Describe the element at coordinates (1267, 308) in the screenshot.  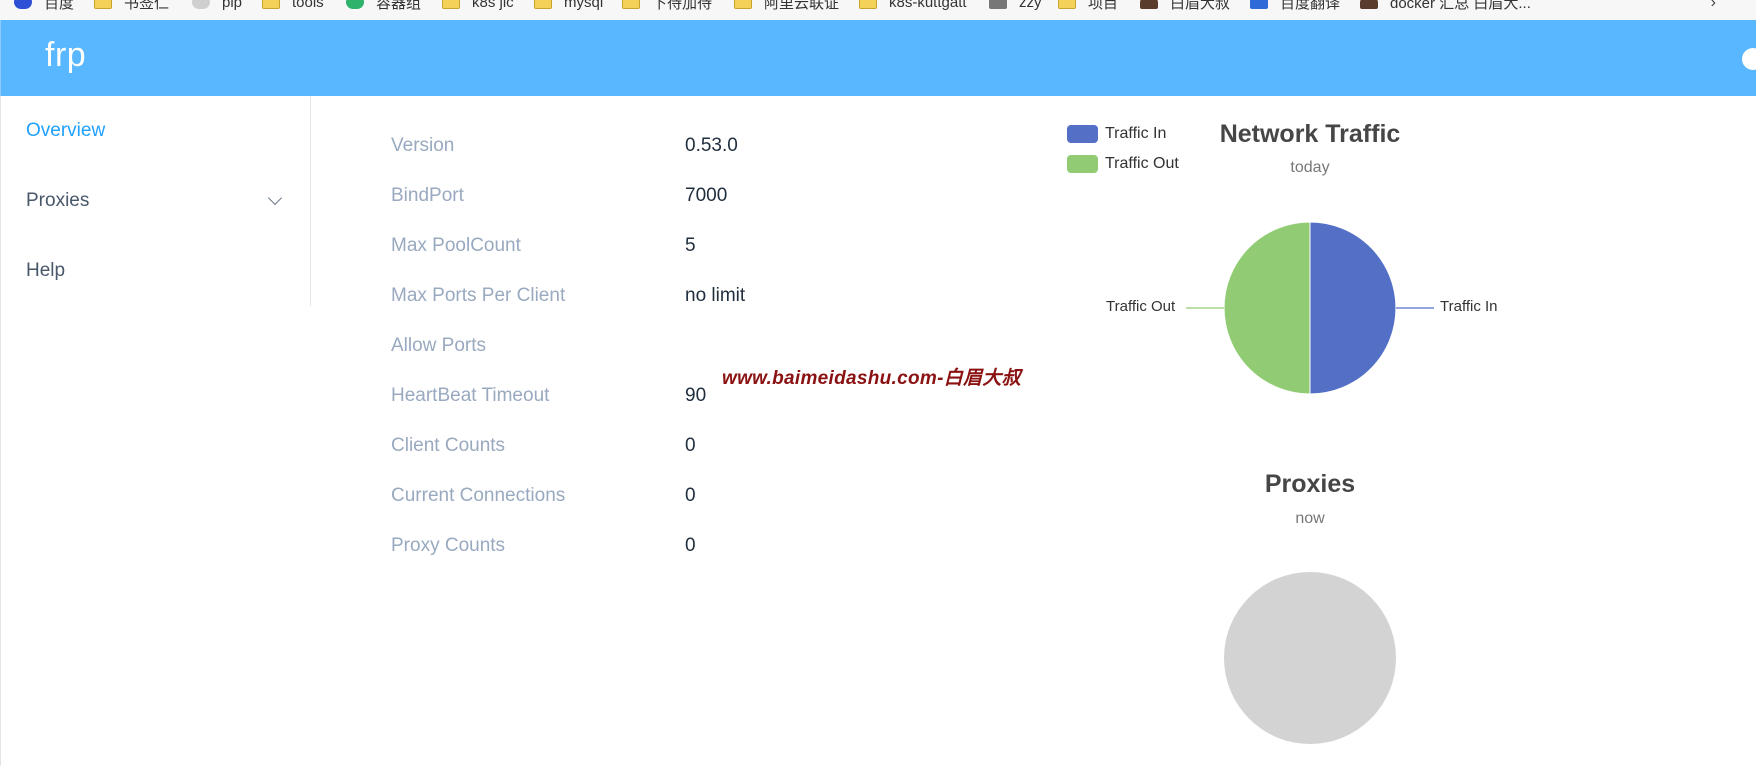
I see `pie-slice-traffic-out` at that location.